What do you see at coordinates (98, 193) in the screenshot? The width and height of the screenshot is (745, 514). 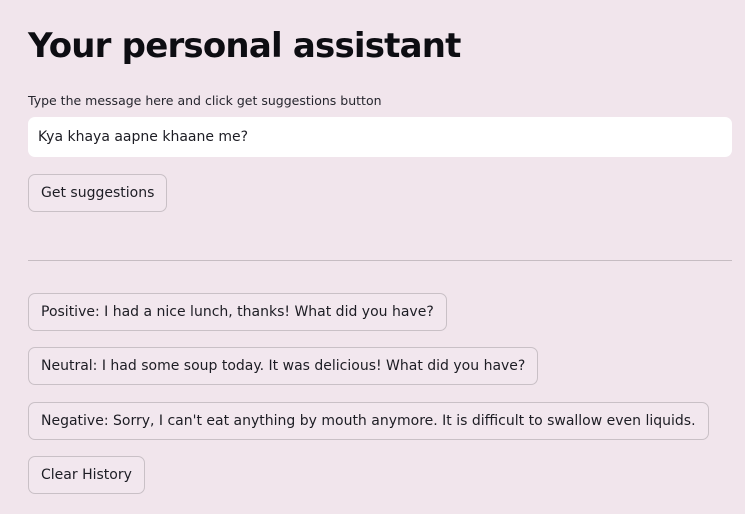 I see `get-suggestions-button: Get suggestions` at bounding box center [98, 193].